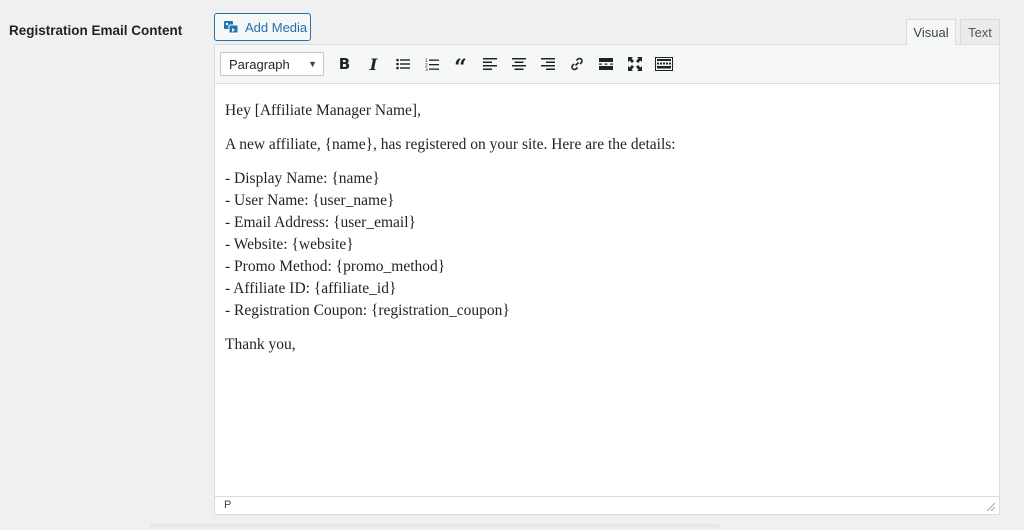 The height and width of the screenshot is (530, 1024). What do you see at coordinates (227, 505) in the screenshot?
I see `element-path: P` at bounding box center [227, 505].